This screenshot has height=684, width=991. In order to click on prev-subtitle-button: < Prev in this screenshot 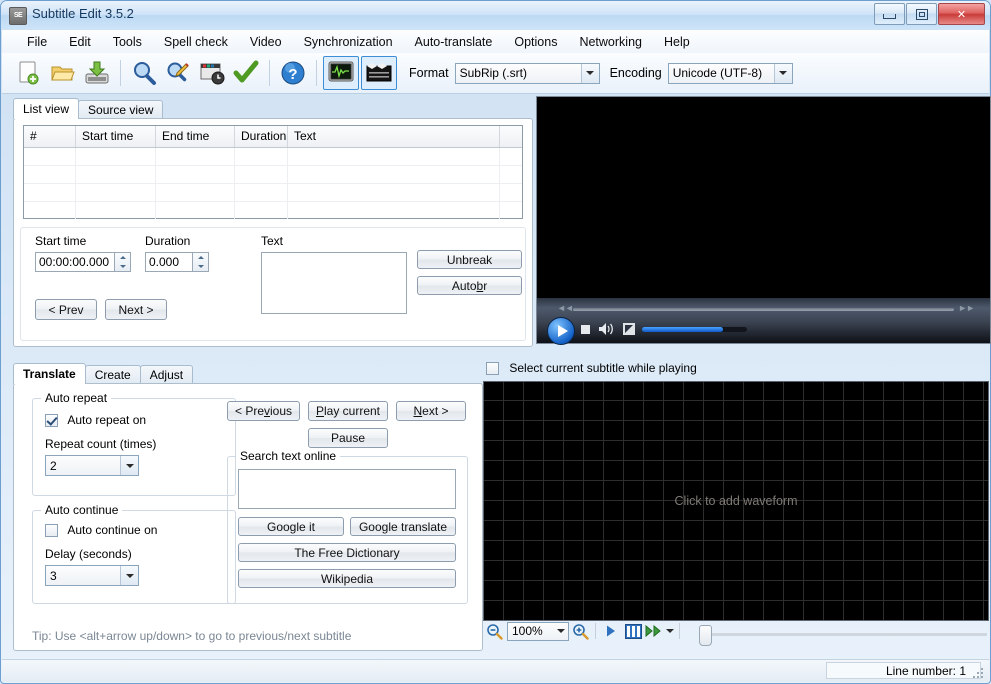, I will do `click(66, 309)`.